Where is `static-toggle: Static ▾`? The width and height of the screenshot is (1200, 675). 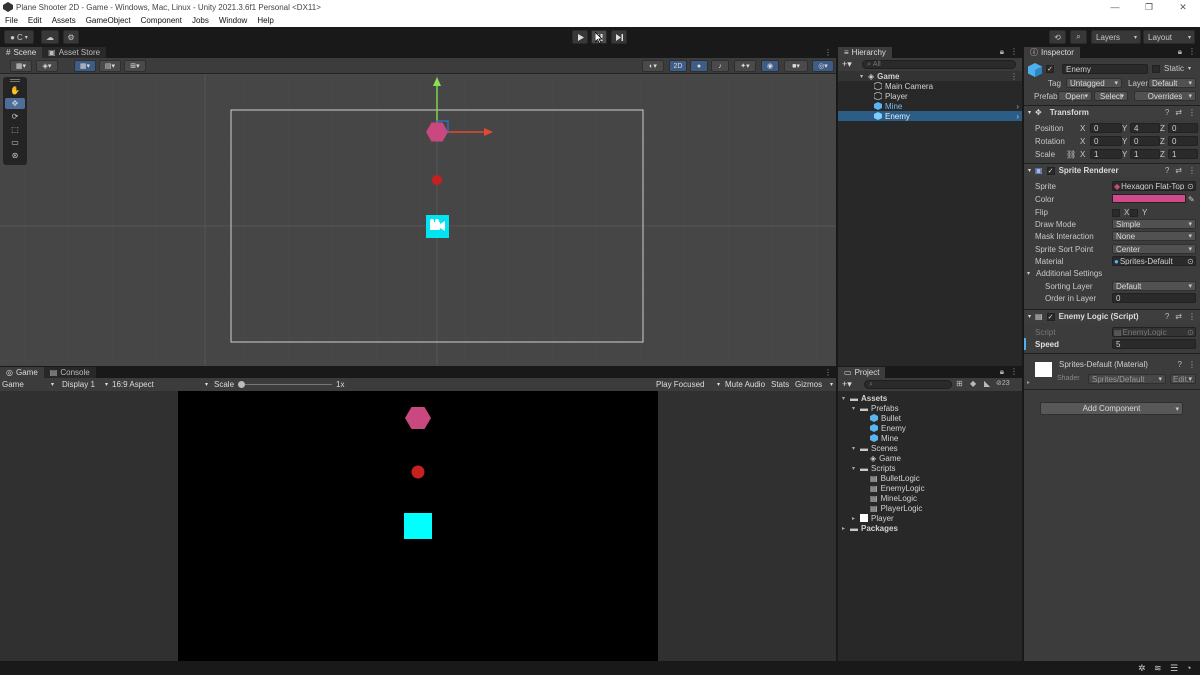 static-toggle: Static ▾ is located at coordinates (1171, 68).